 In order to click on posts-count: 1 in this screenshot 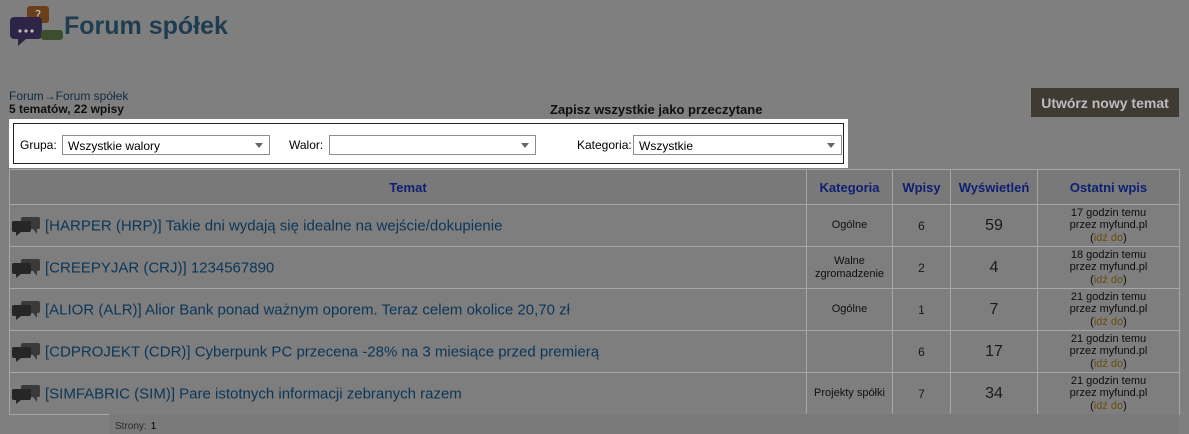, I will do `click(921, 309)`.